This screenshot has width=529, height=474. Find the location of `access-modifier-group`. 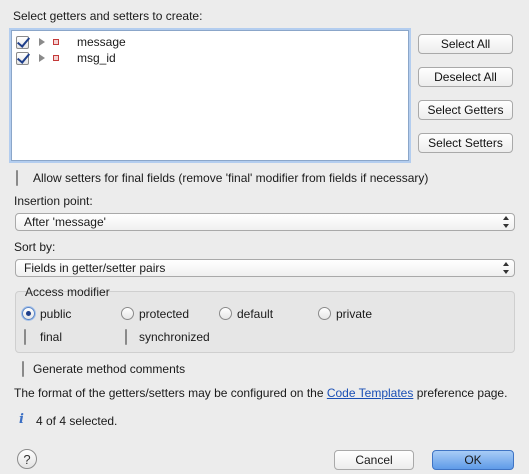

access-modifier-group is located at coordinates (265, 322).